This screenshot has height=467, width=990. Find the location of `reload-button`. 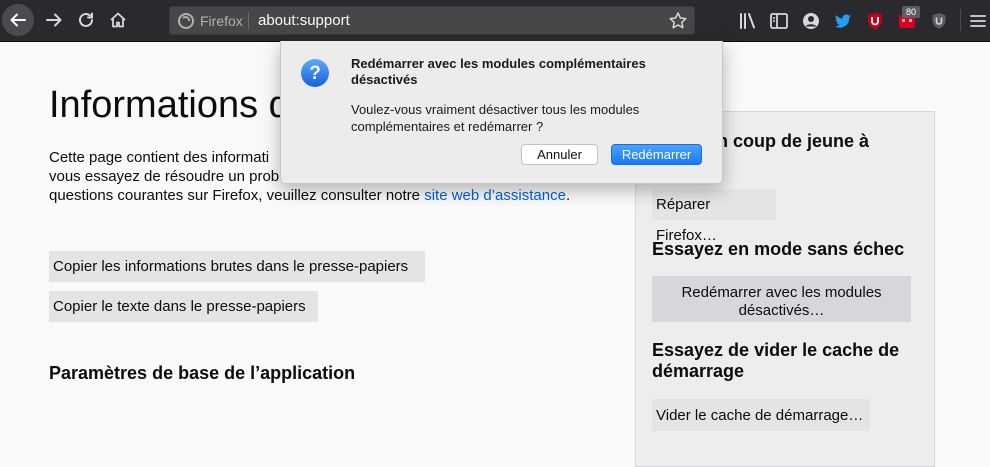

reload-button is located at coordinates (86, 20).